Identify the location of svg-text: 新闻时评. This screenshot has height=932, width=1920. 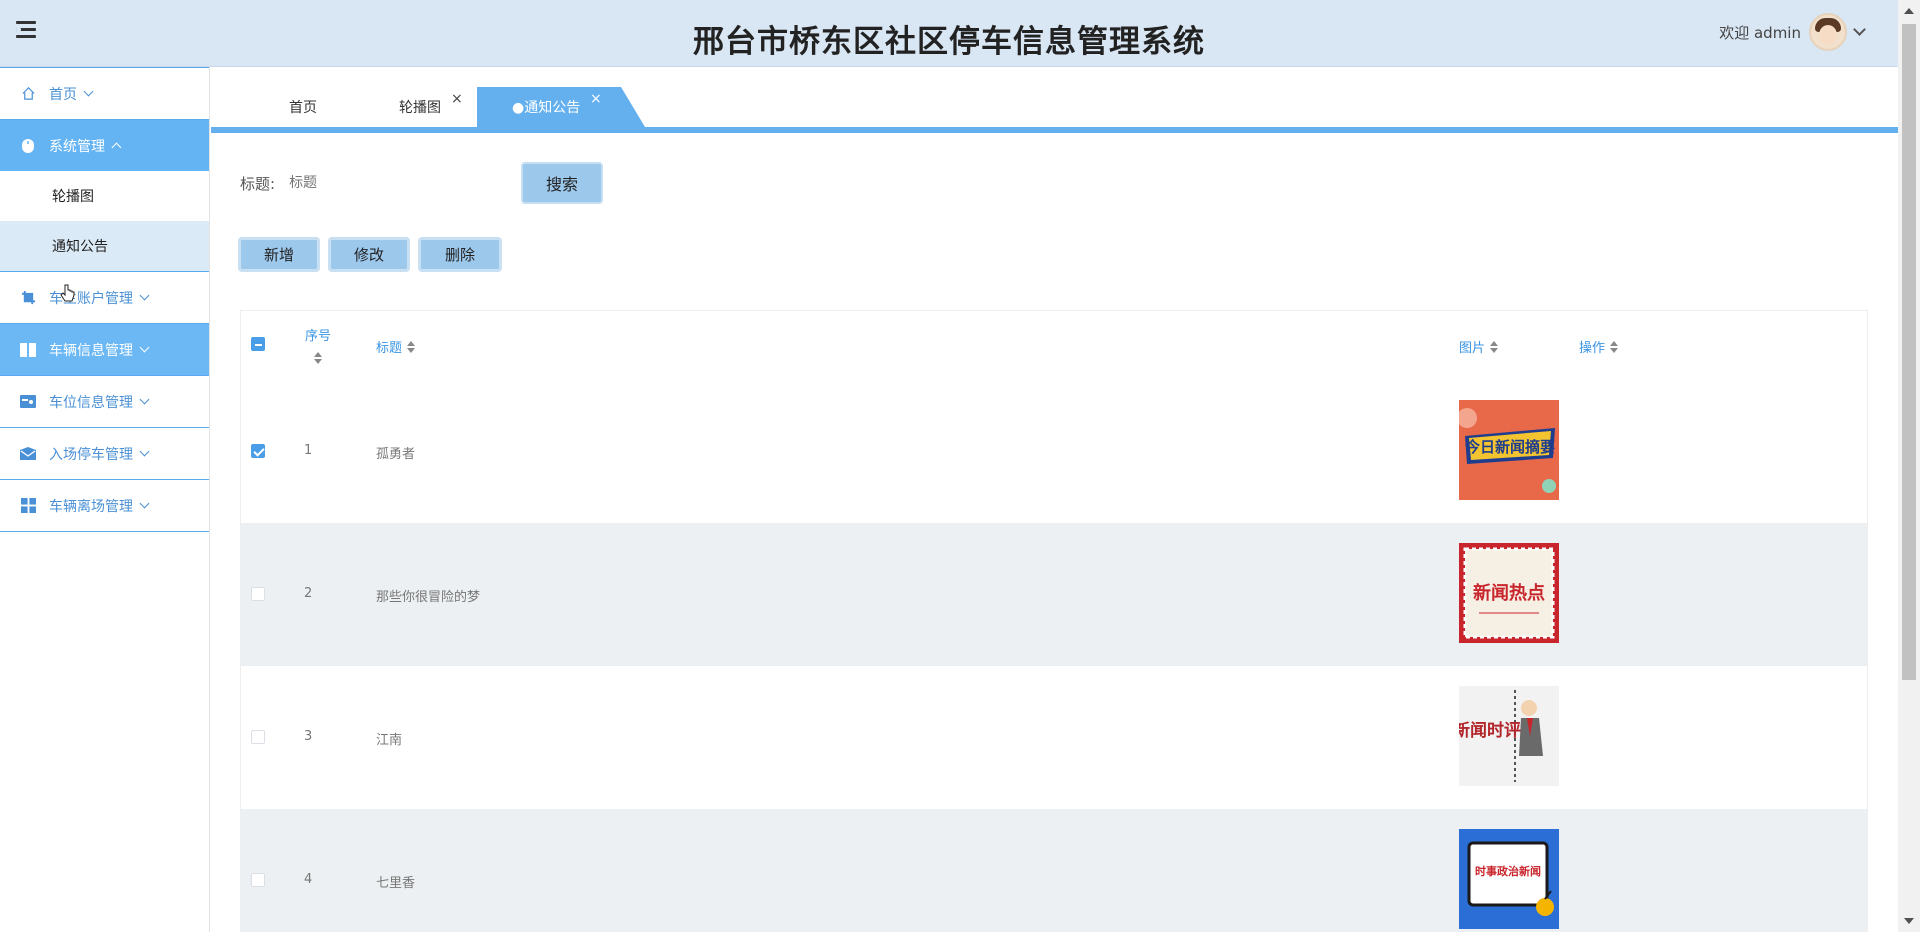
(1490, 730).